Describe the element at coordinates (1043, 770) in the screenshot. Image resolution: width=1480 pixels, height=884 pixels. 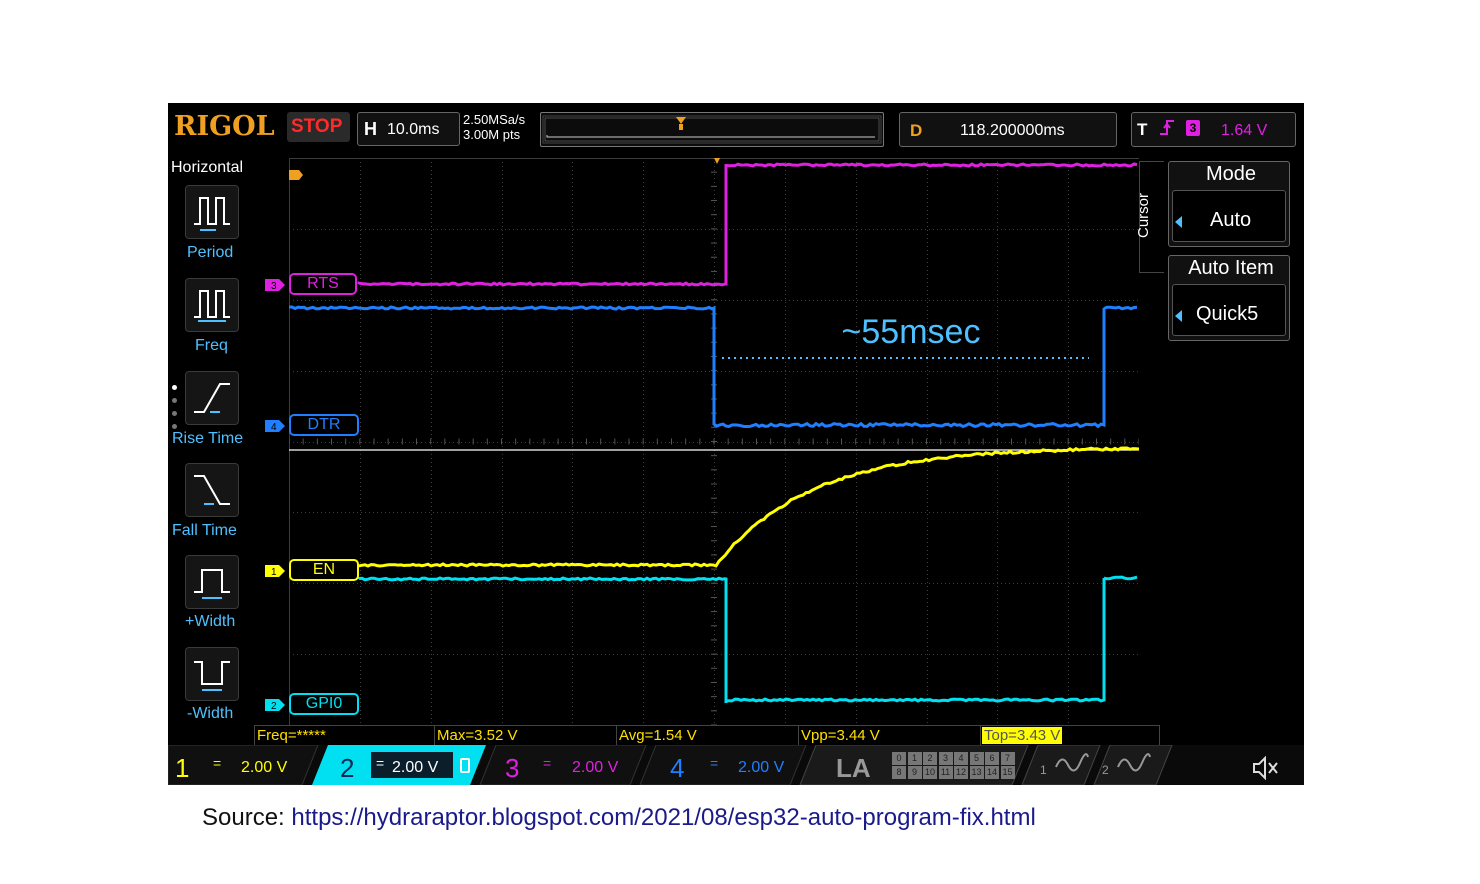
I see `gen1-number: 1` at that location.